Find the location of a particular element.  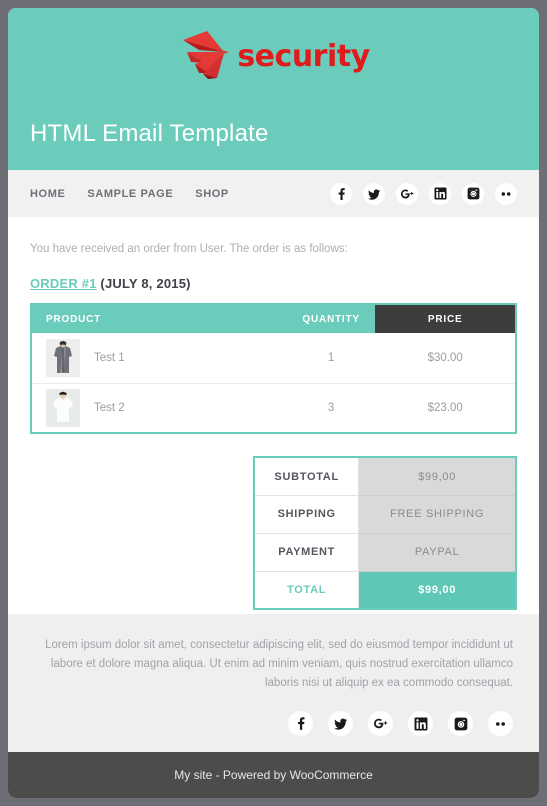

cell-product: Test 2 is located at coordinates (162, 408).